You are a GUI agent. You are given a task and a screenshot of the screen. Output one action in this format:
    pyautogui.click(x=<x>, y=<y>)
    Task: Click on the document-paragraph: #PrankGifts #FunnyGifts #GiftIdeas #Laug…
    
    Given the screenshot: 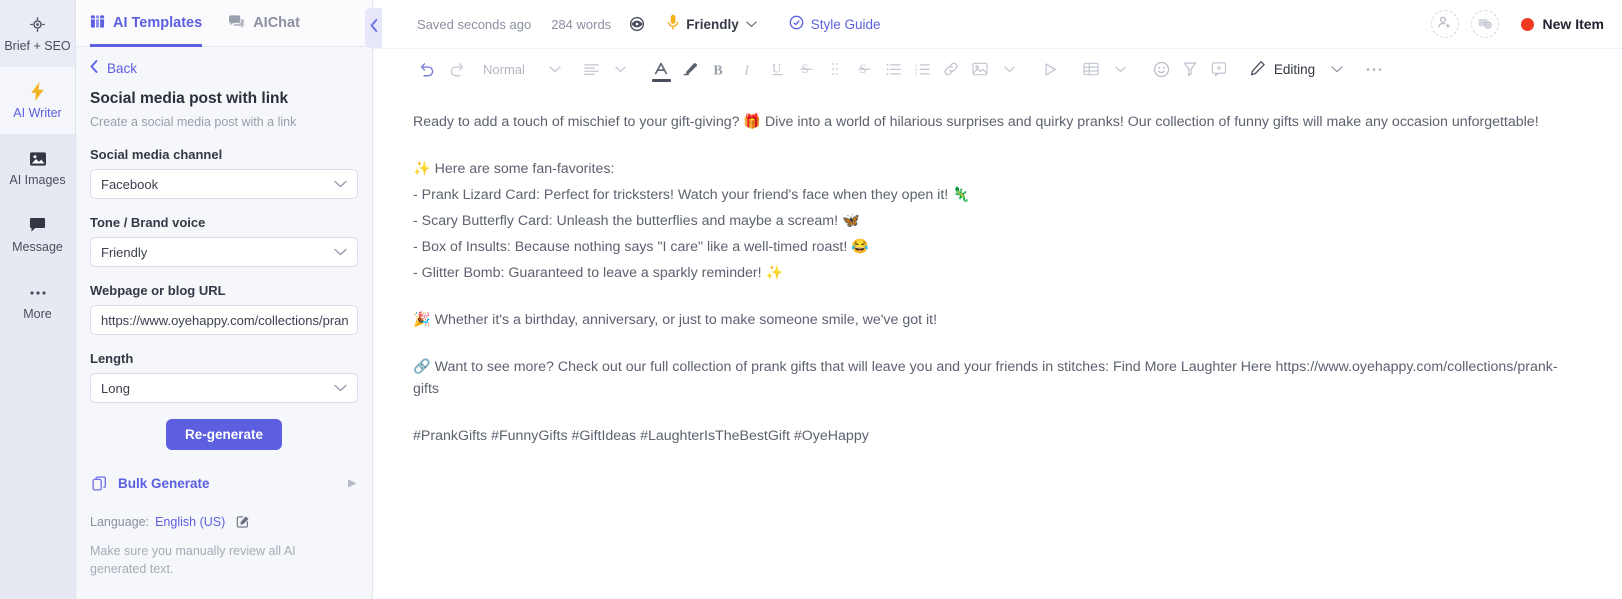 What is the action you would take?
    pyautogui.click(x=641, y=436)
    